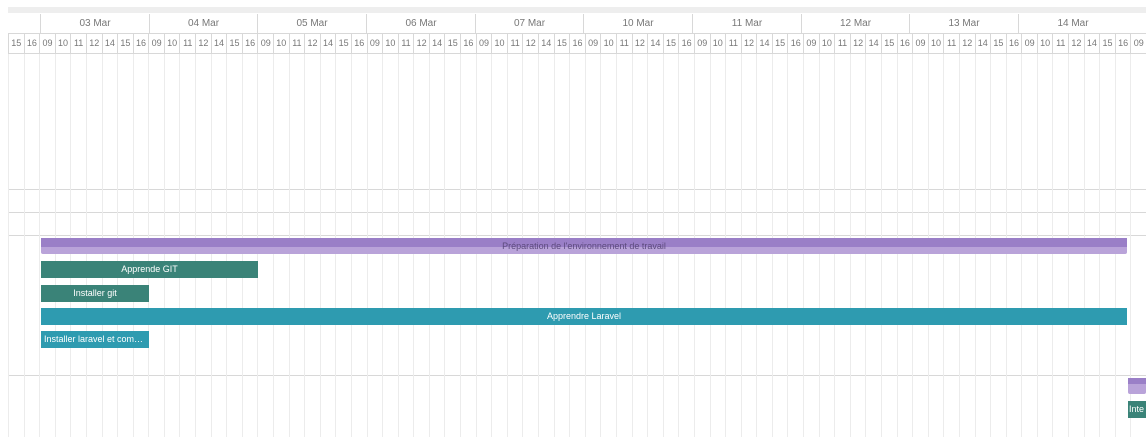  What do you see at coordinates (746, 23) in the screenshot?
I see `day-header: 11 Mar` at bounding box center [746, 23].